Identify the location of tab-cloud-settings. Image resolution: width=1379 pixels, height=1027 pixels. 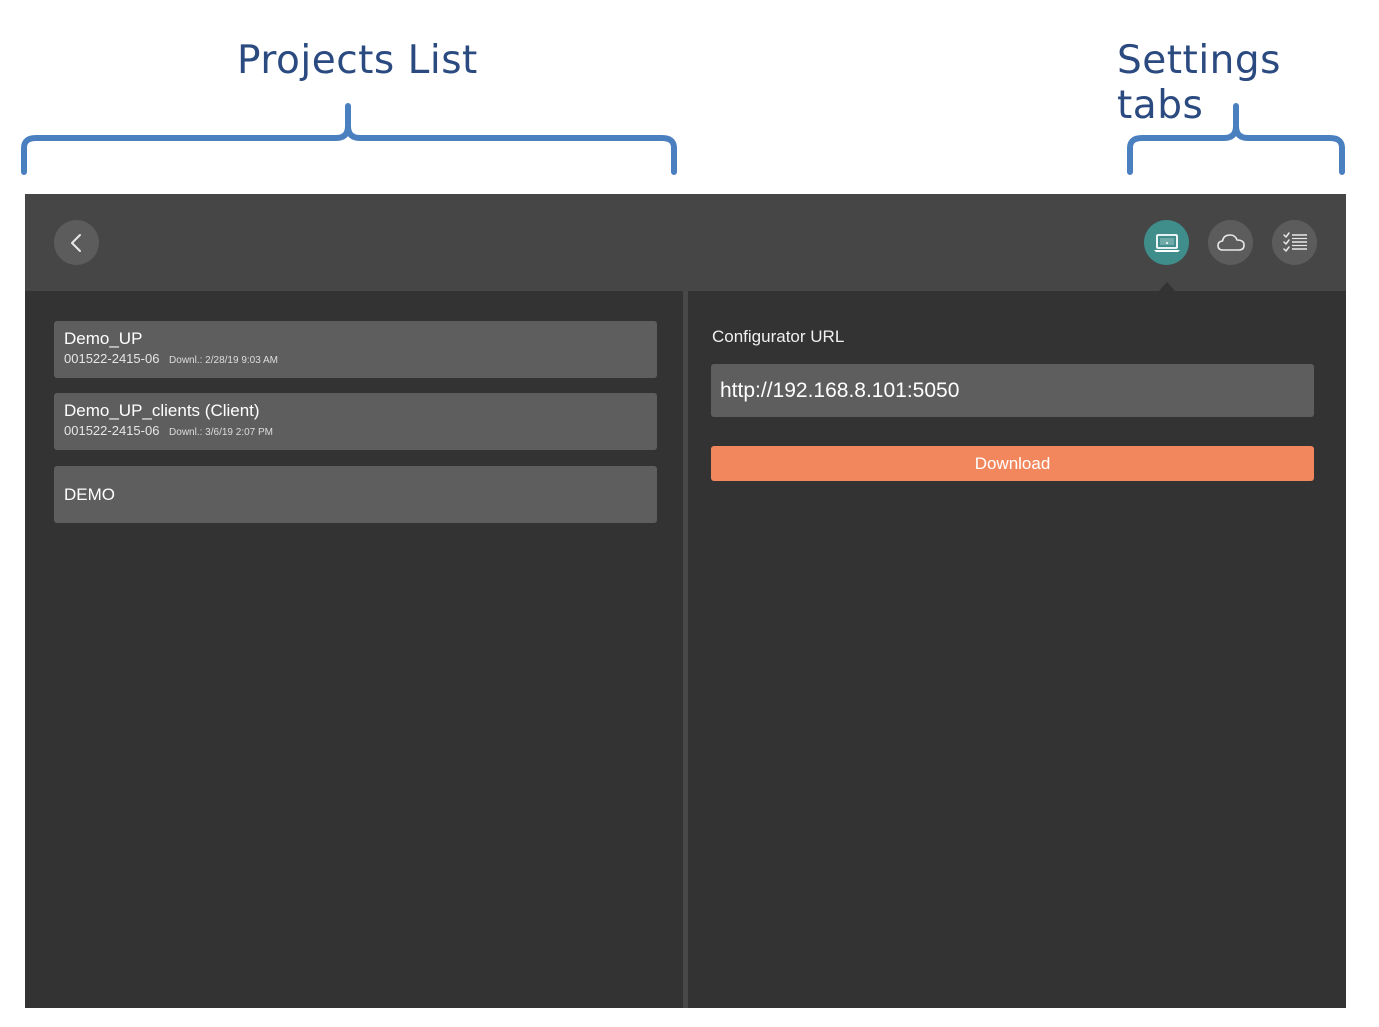
(1230, 242).